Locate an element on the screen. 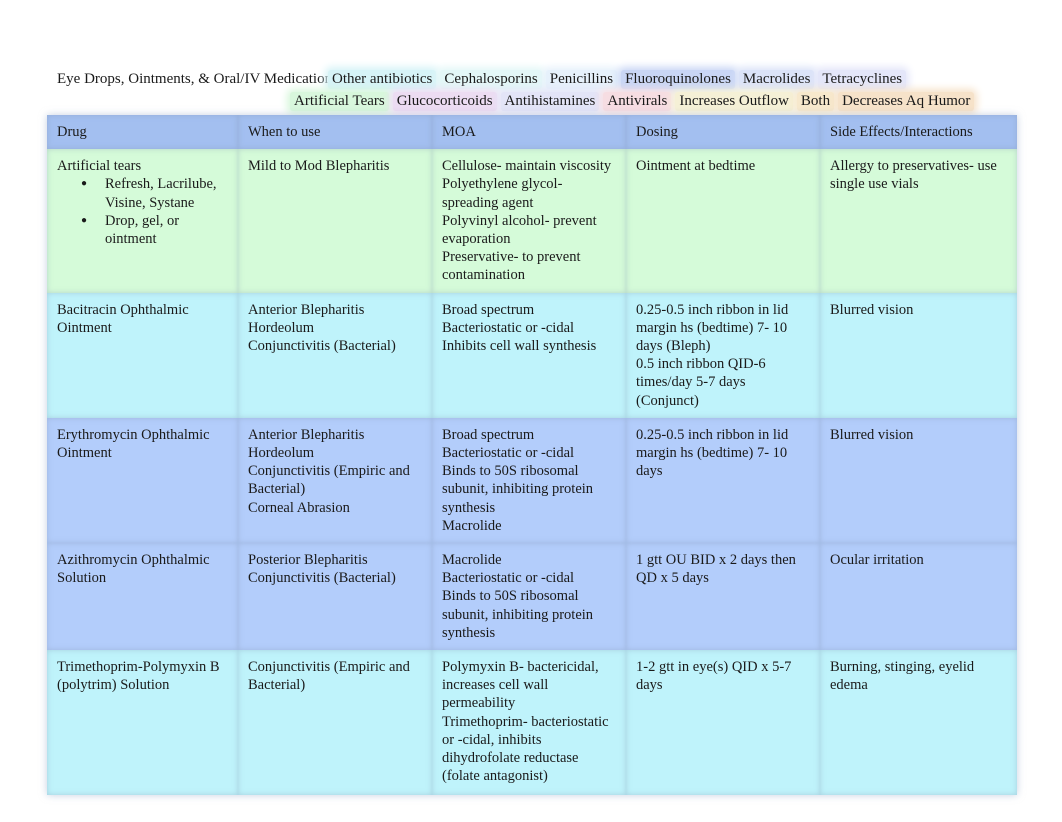 Image resolution: width=1062 pixels, height=822 pixels. cell-dosing: 1 gtt OU BID x 2 days then QD x 5 days is located at coordinates (723, 597).